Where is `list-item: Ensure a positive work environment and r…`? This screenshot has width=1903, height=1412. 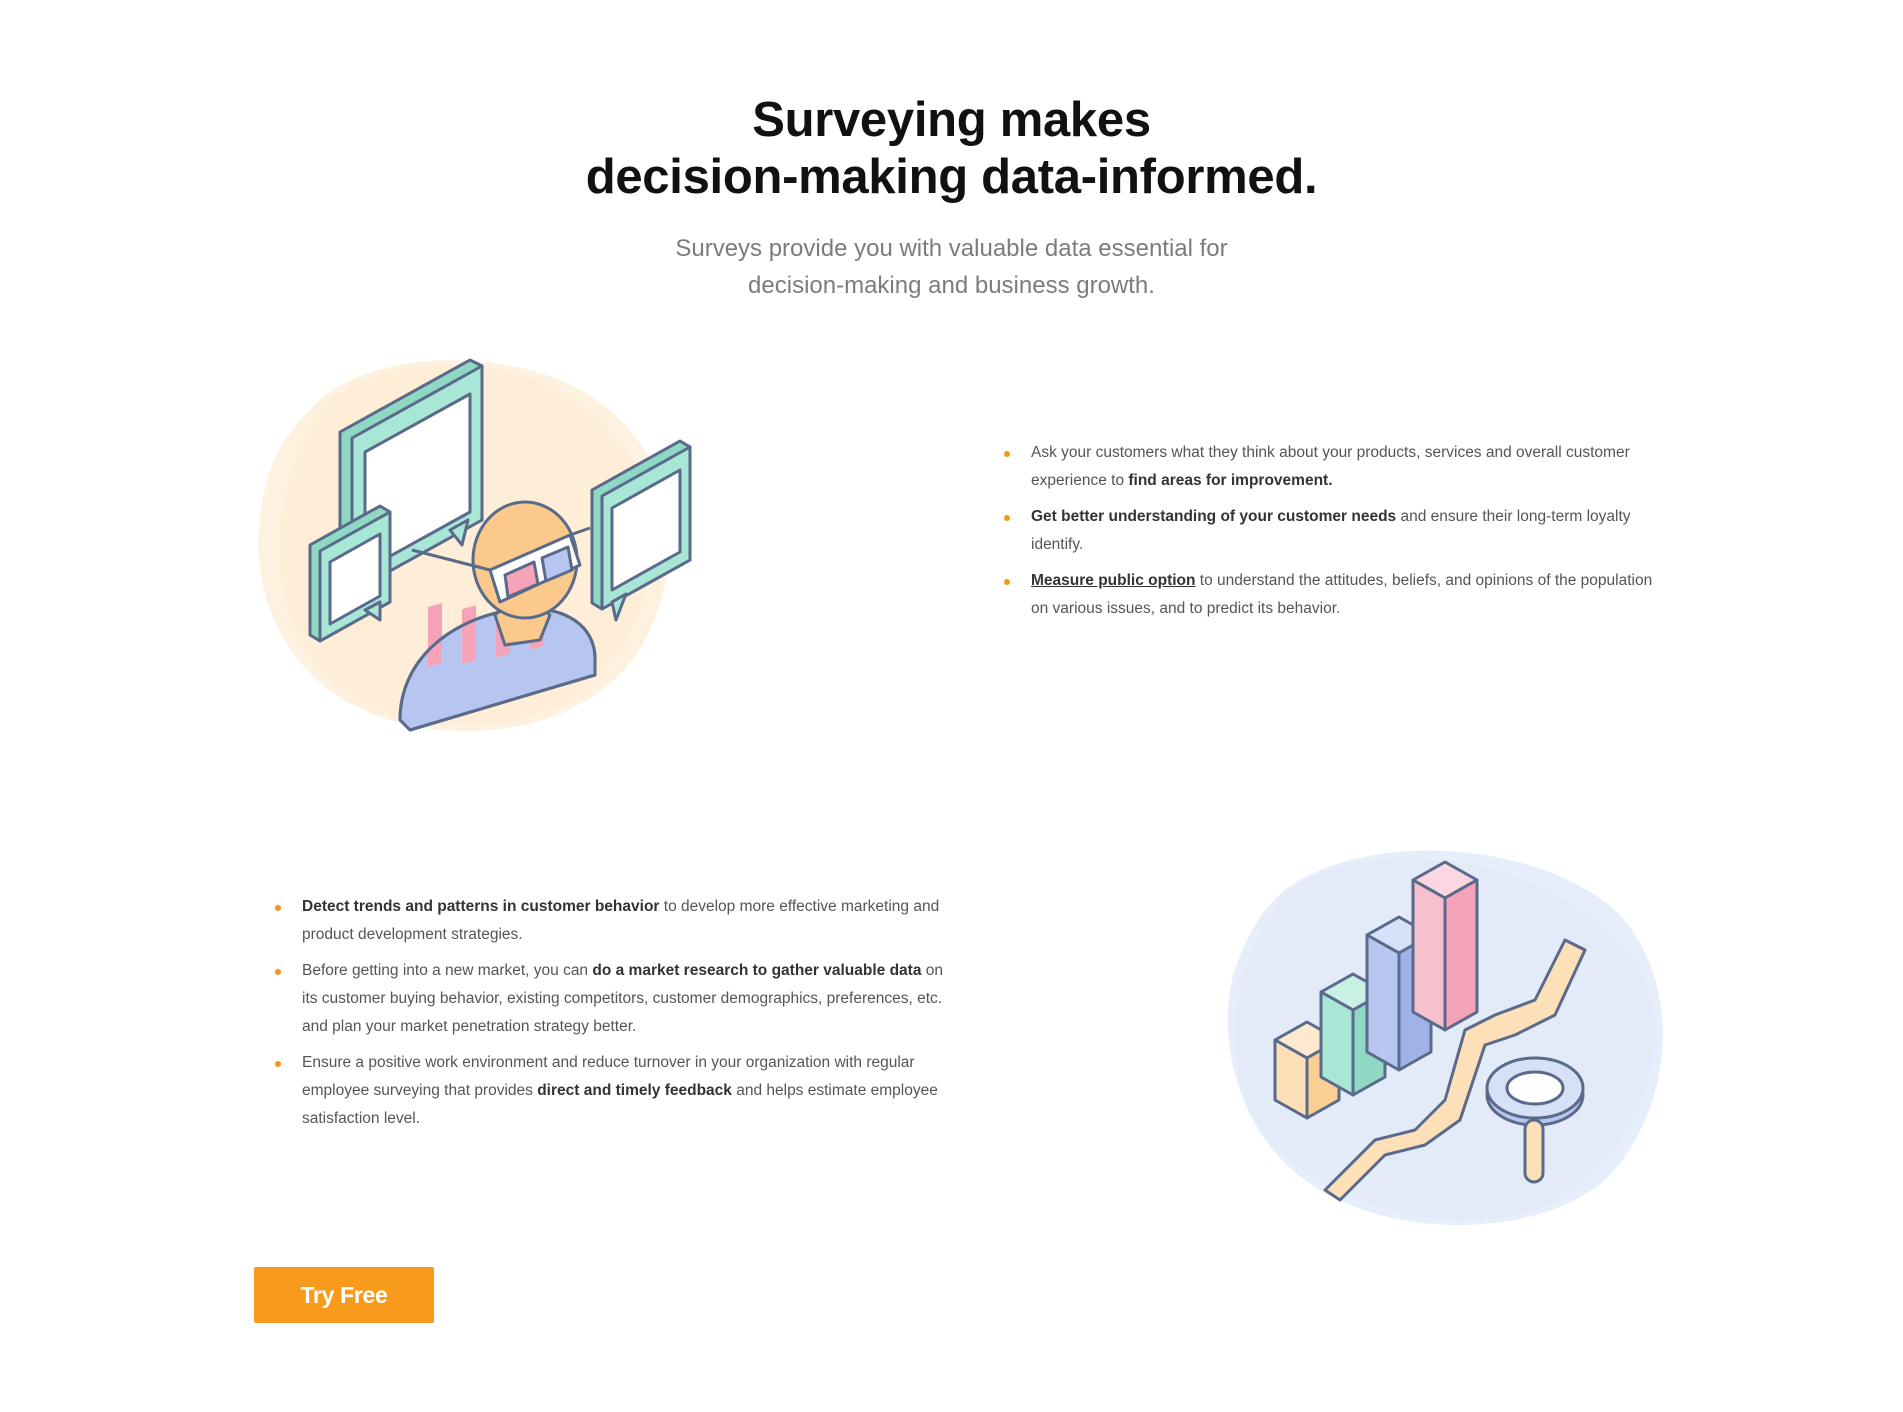 list-item: Ensure a positive work environment and r… is located at coordinates (608, 1091).